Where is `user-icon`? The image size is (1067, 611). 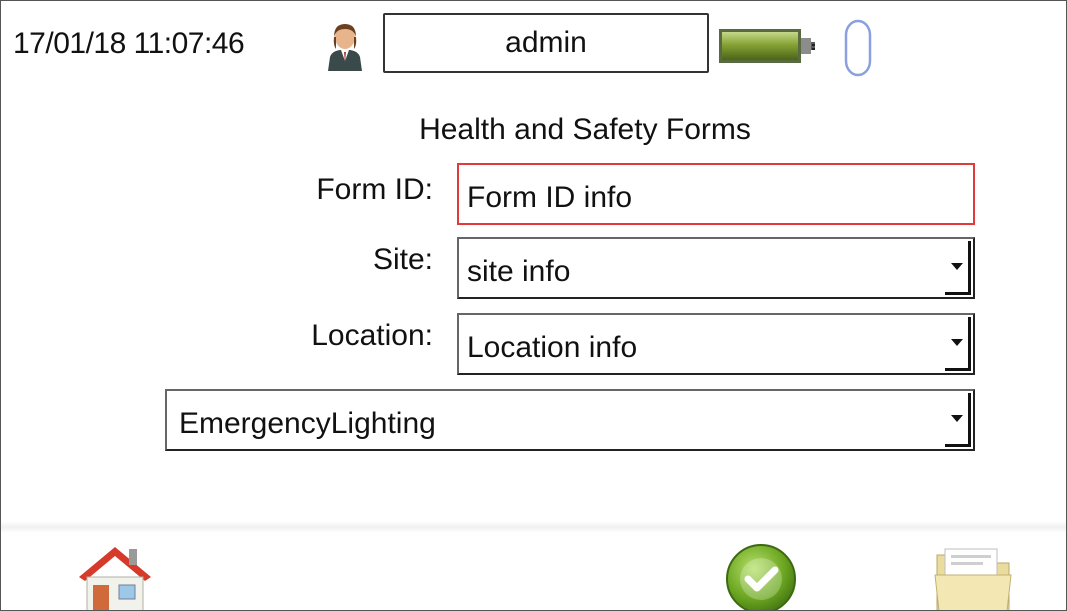 user-icon is located at coordinates (345, 47).